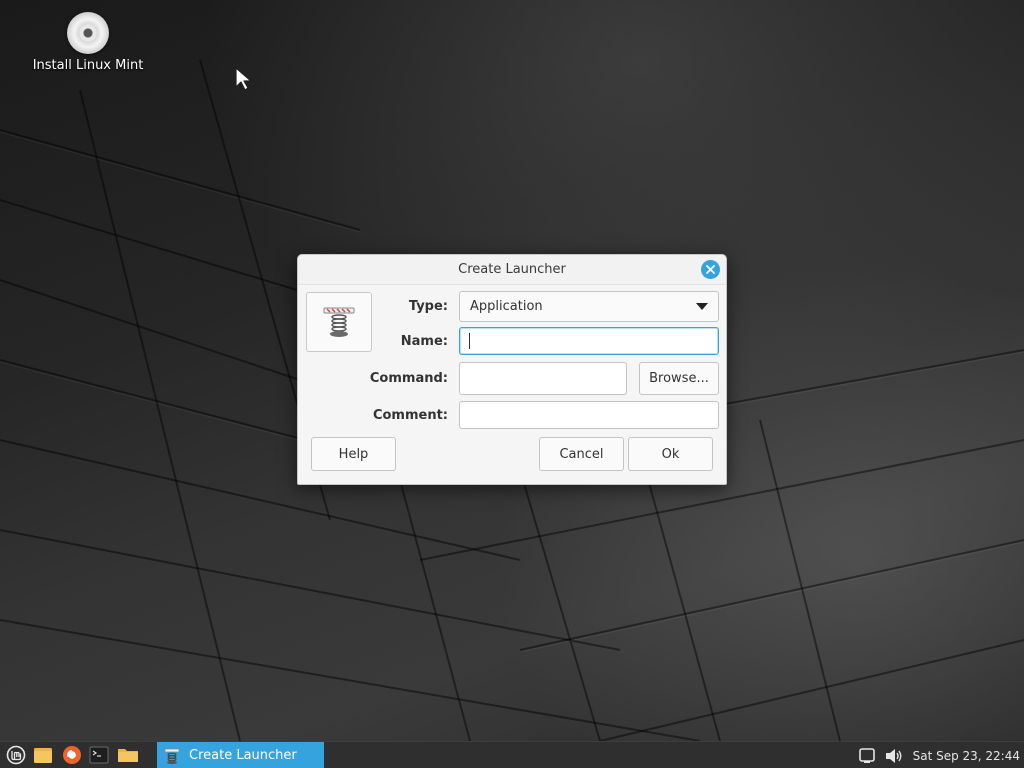 This screenshot has width=1024, height=768. I want to click on menu-icon, so click(16, 755).